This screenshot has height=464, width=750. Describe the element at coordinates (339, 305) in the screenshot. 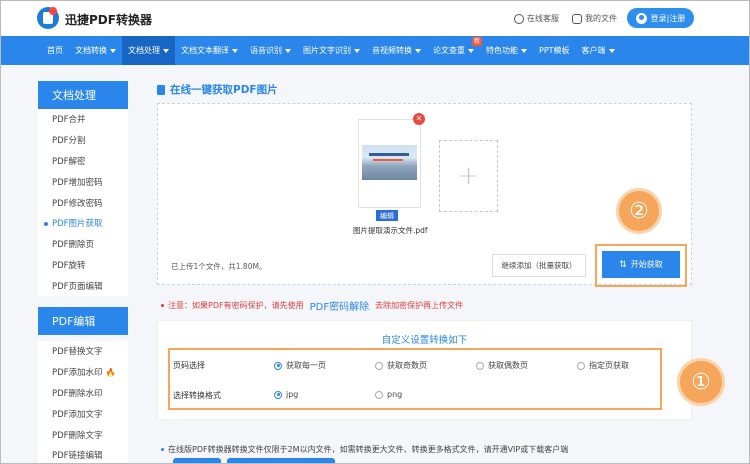

I see `pdf-unlock-link: PDF密码解除` at that location.